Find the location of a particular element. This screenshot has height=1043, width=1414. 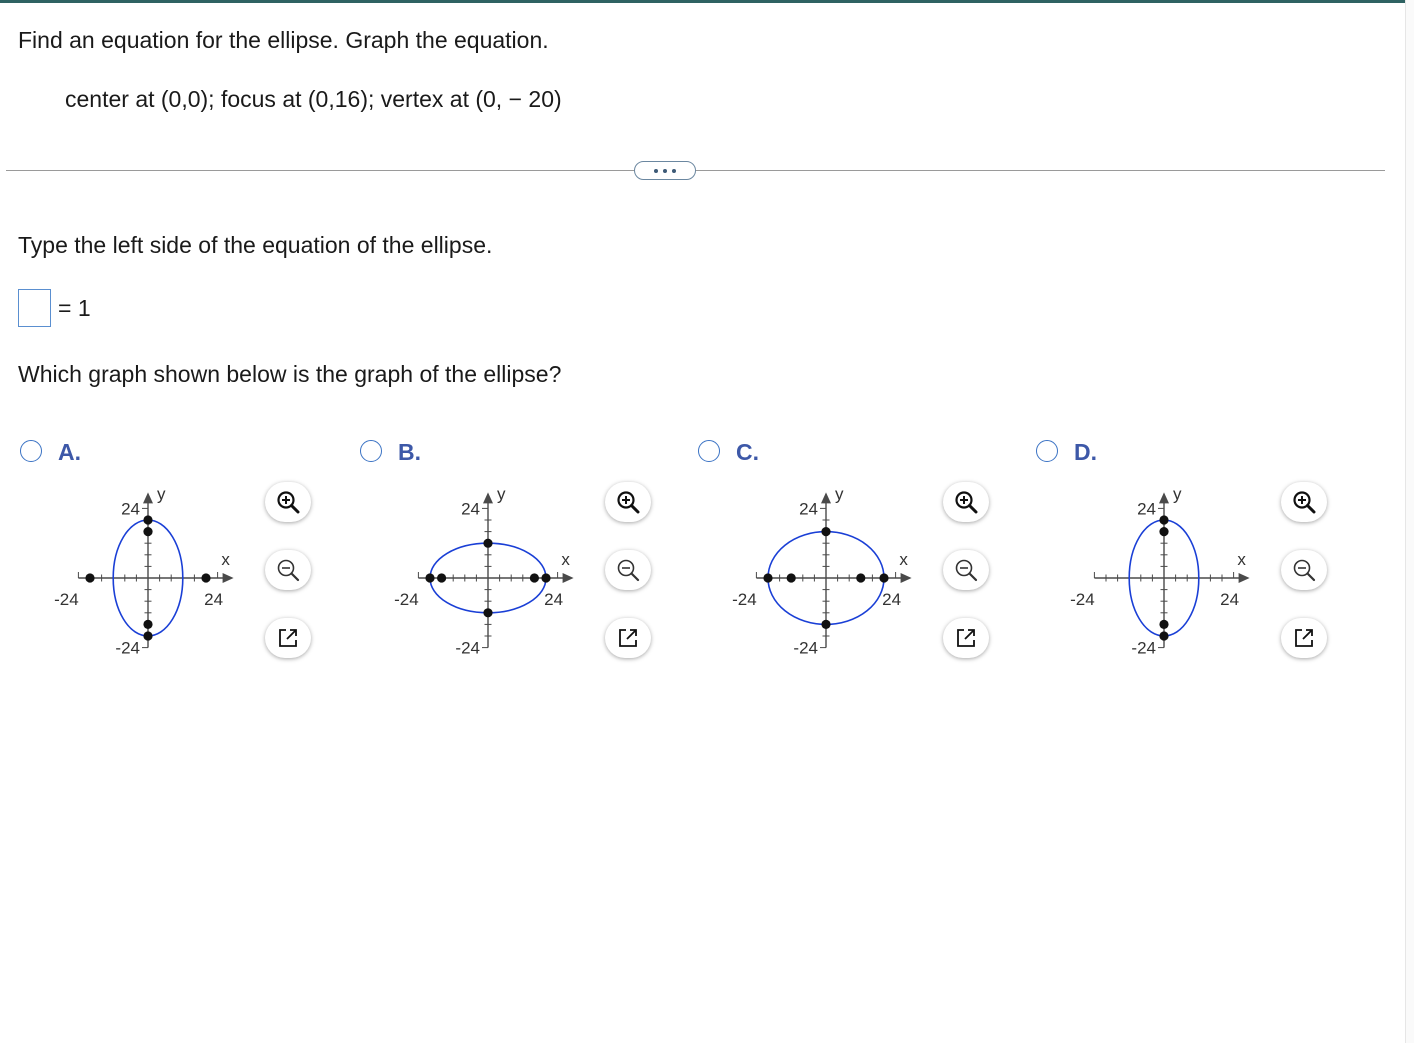

choice-d: D. -24 24 24 -24 y x is located at coordinates (1201, 550).